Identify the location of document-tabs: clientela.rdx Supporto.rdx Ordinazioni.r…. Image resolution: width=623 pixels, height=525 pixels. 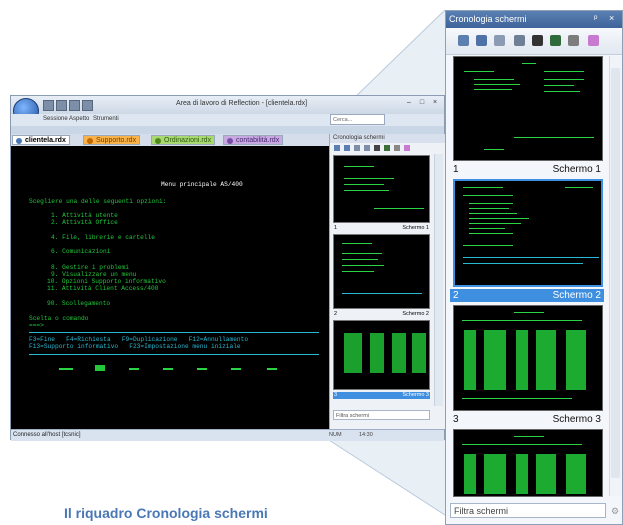
(170, 140).